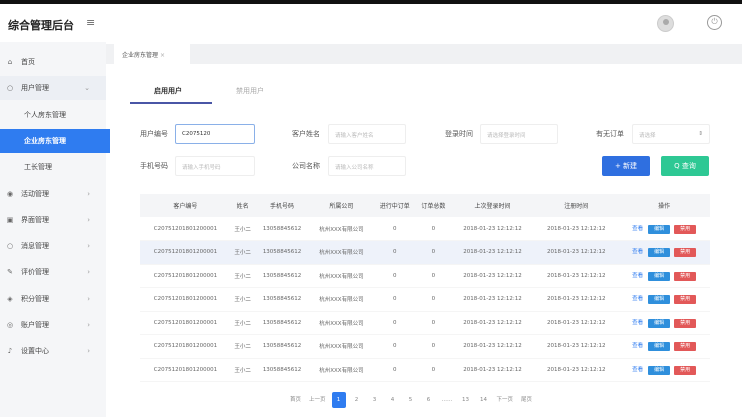 This screenshot has width=742, height=417. What do you see at coordinates (484, 400) in the screenshot?
I see `page-link: 14` at bounding box center [484, 400].